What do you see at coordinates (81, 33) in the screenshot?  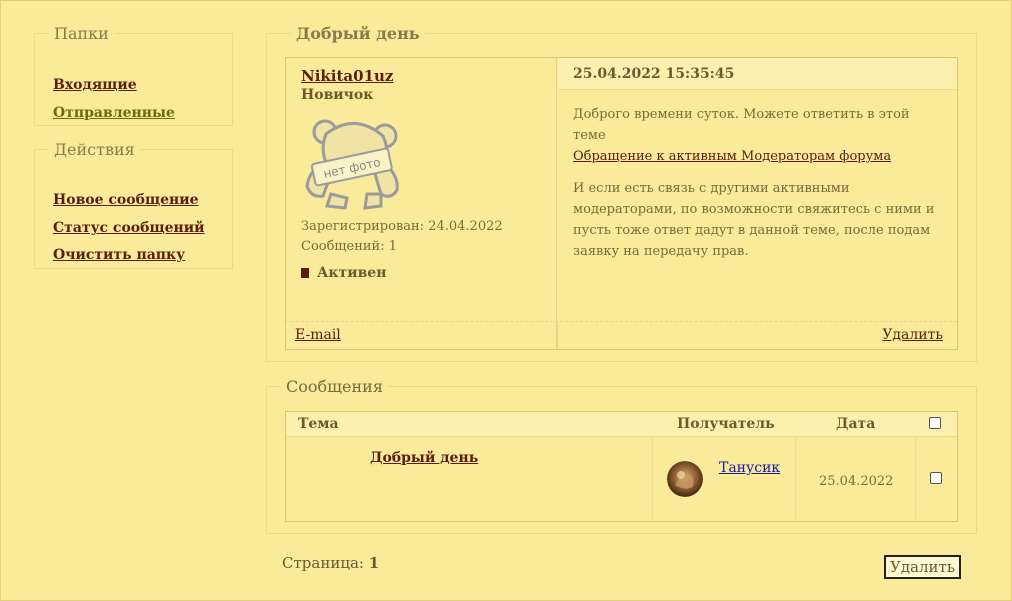 I see `folders-title: Папки` at bounding box center [81, 33].